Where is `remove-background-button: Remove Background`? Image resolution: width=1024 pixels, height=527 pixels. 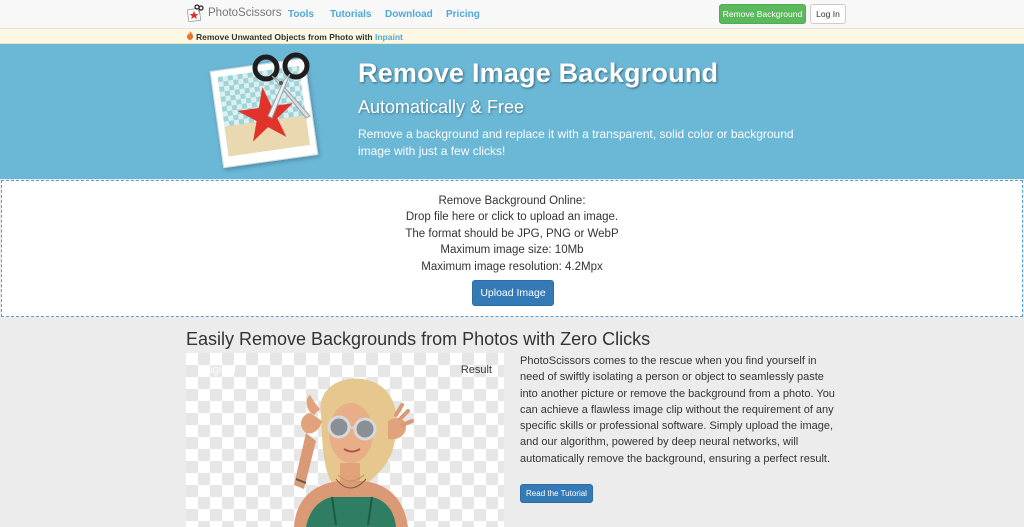
remove-background-button: Remove Background is located at coordinates (762, 14).